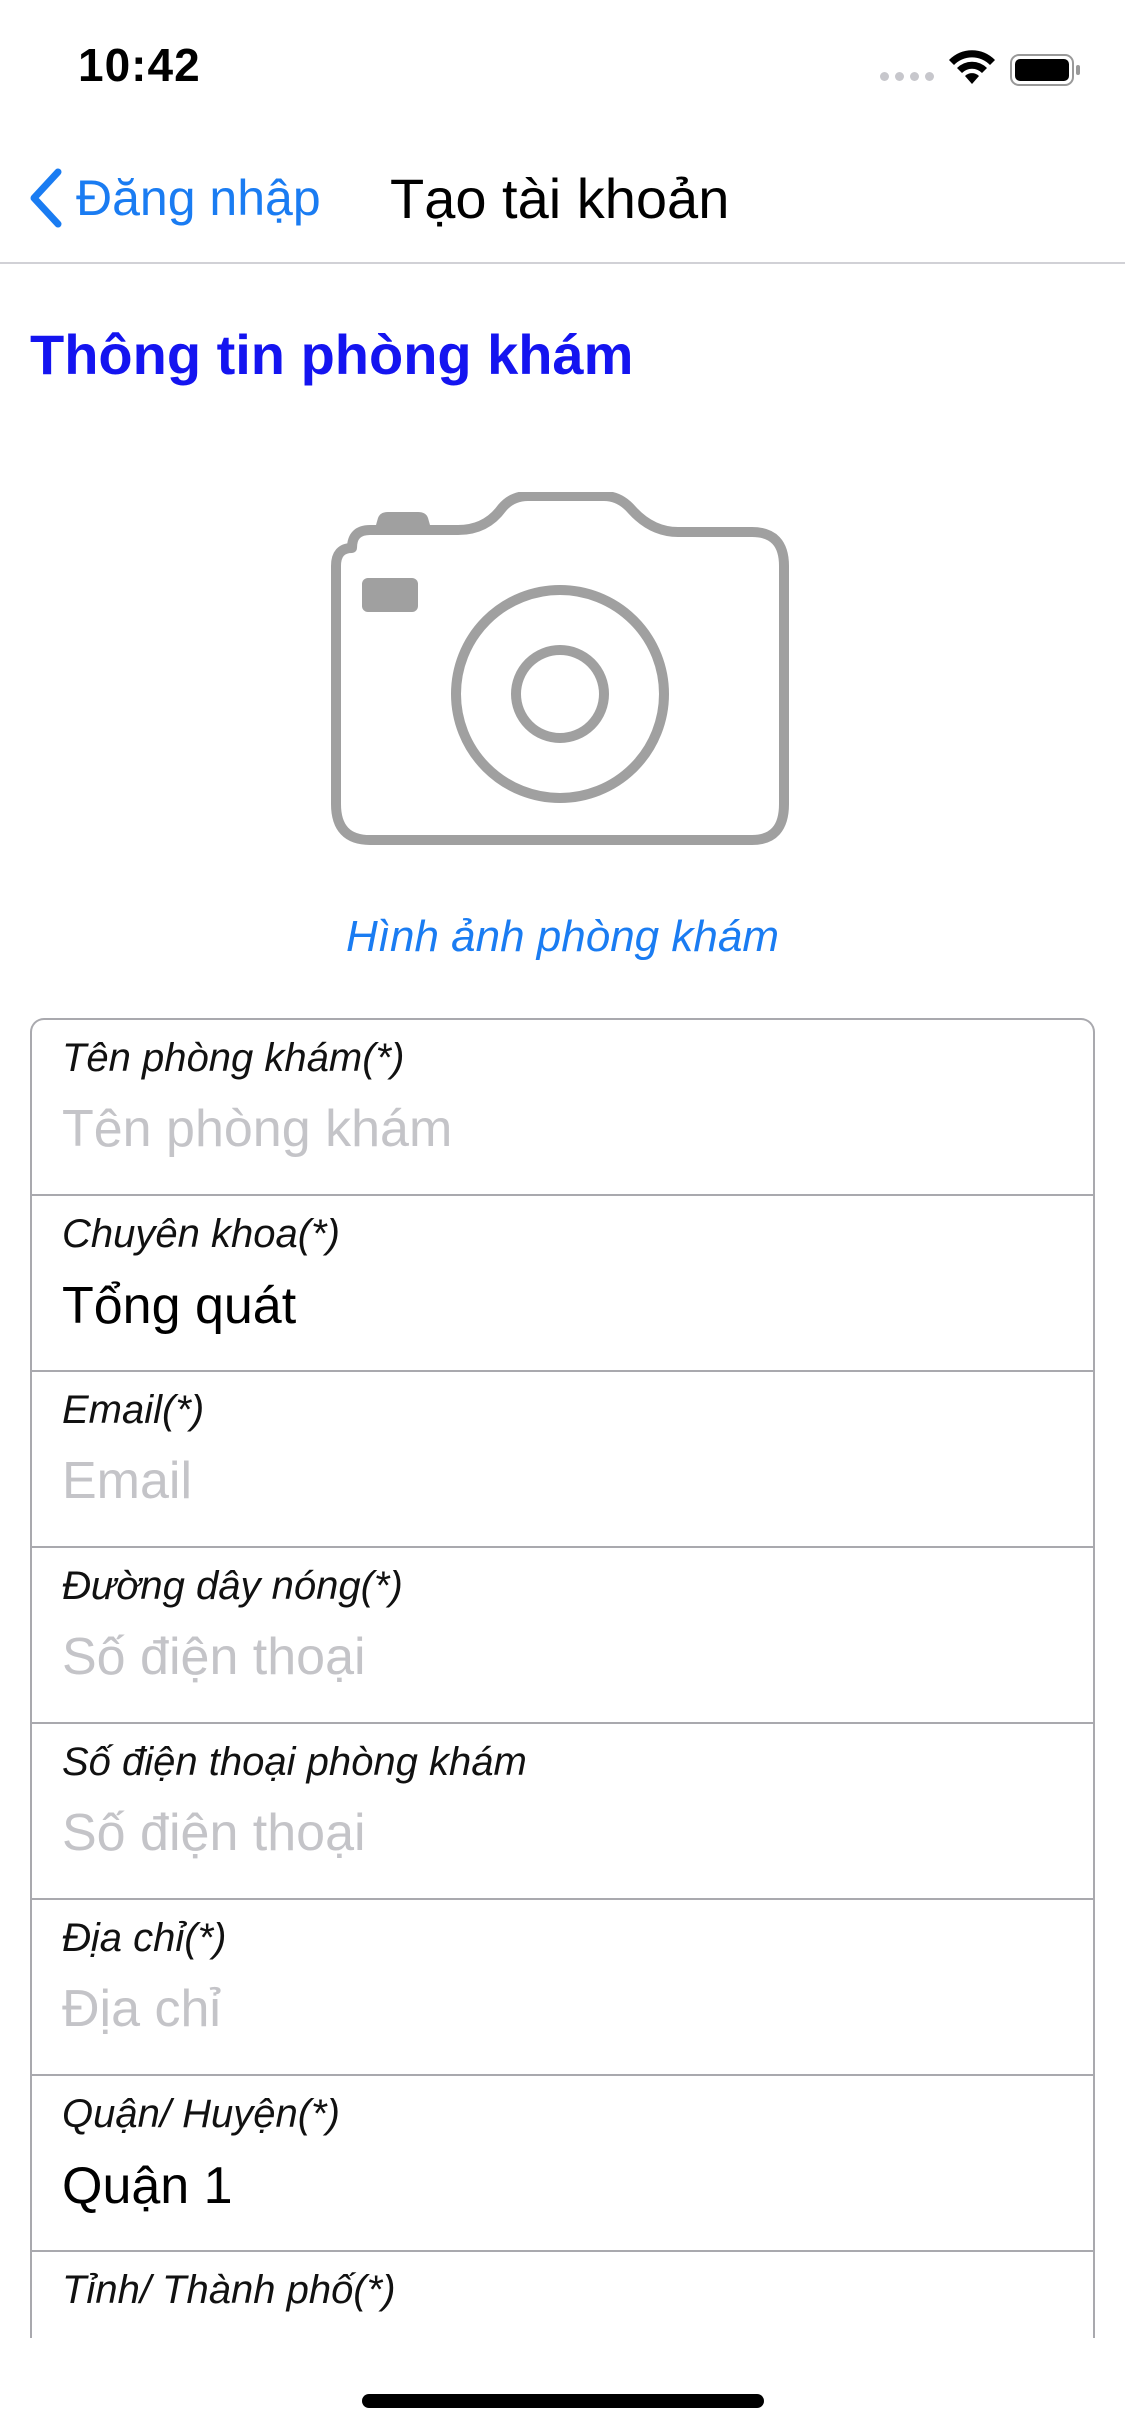 Image resolution: width=1125 pixels, height=2436 pixels. What do you see at coordinates (563, 2401) in the screenshot?
I see `home-indicator` at bounding box center [563, 2401].